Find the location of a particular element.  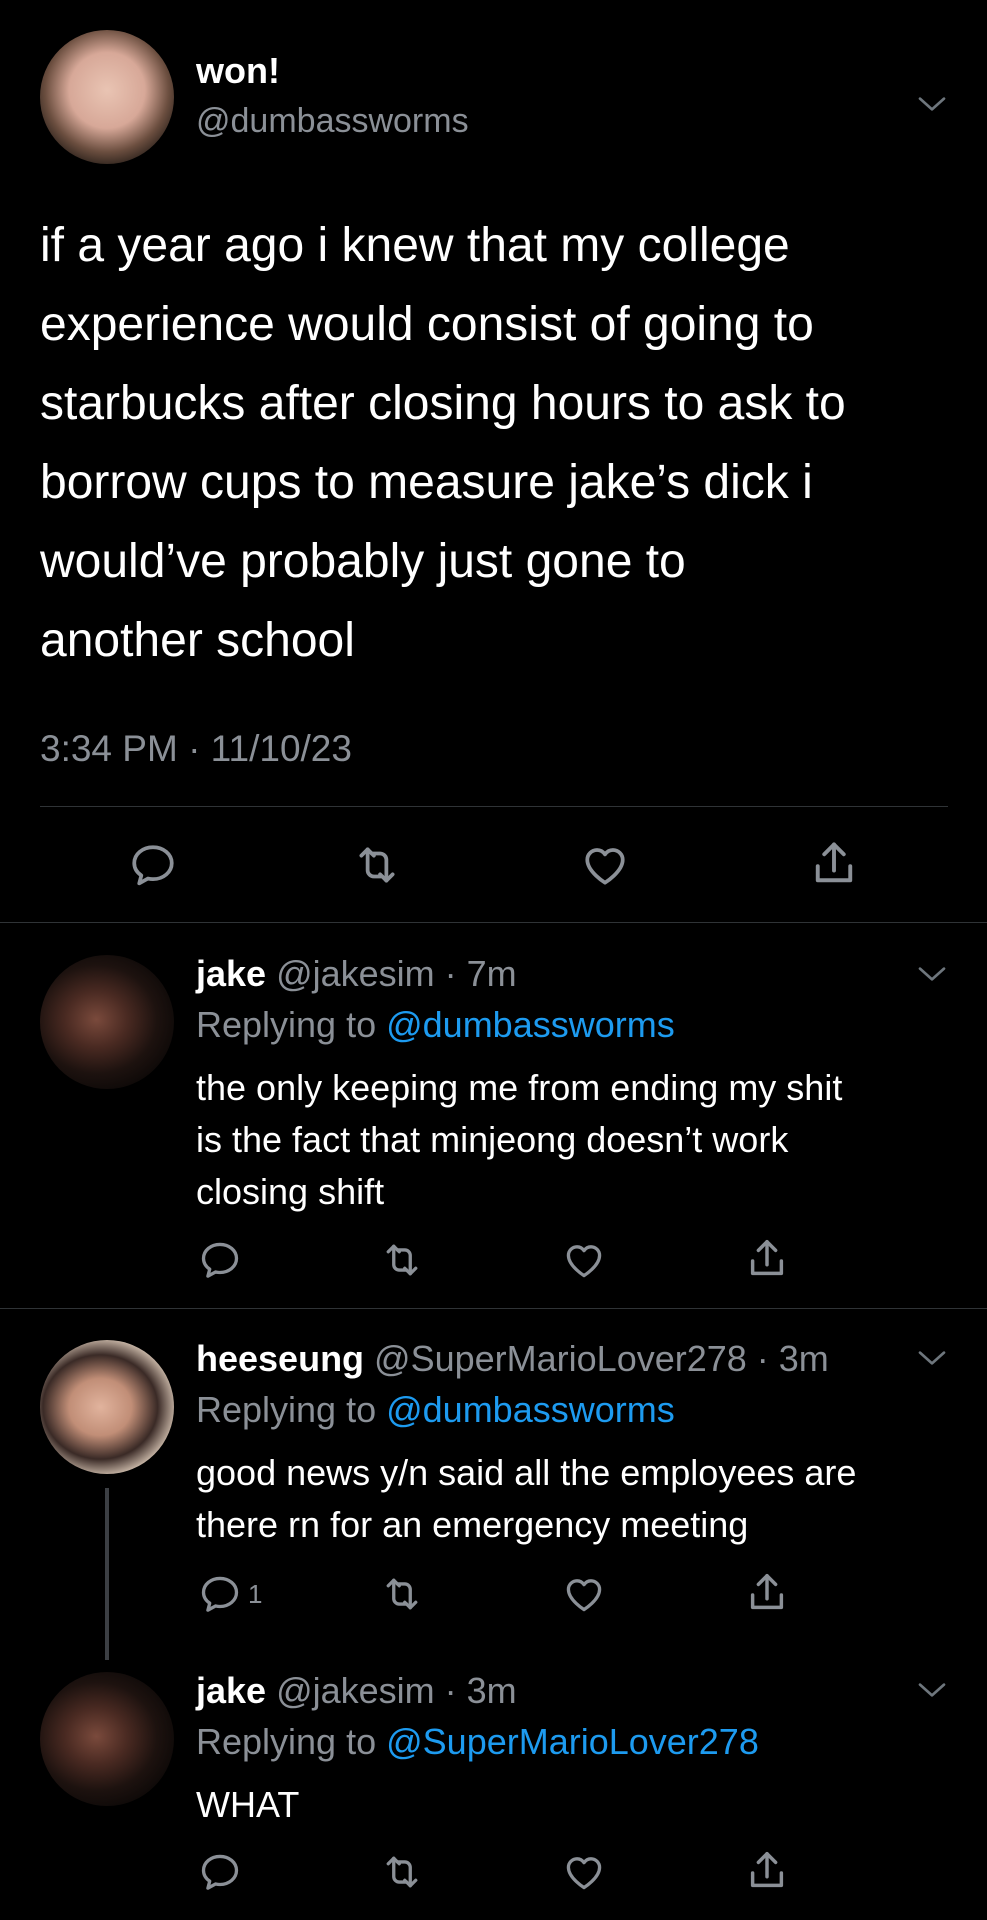

reply-text-line: WHAT is located at coordinates (248, 1804).